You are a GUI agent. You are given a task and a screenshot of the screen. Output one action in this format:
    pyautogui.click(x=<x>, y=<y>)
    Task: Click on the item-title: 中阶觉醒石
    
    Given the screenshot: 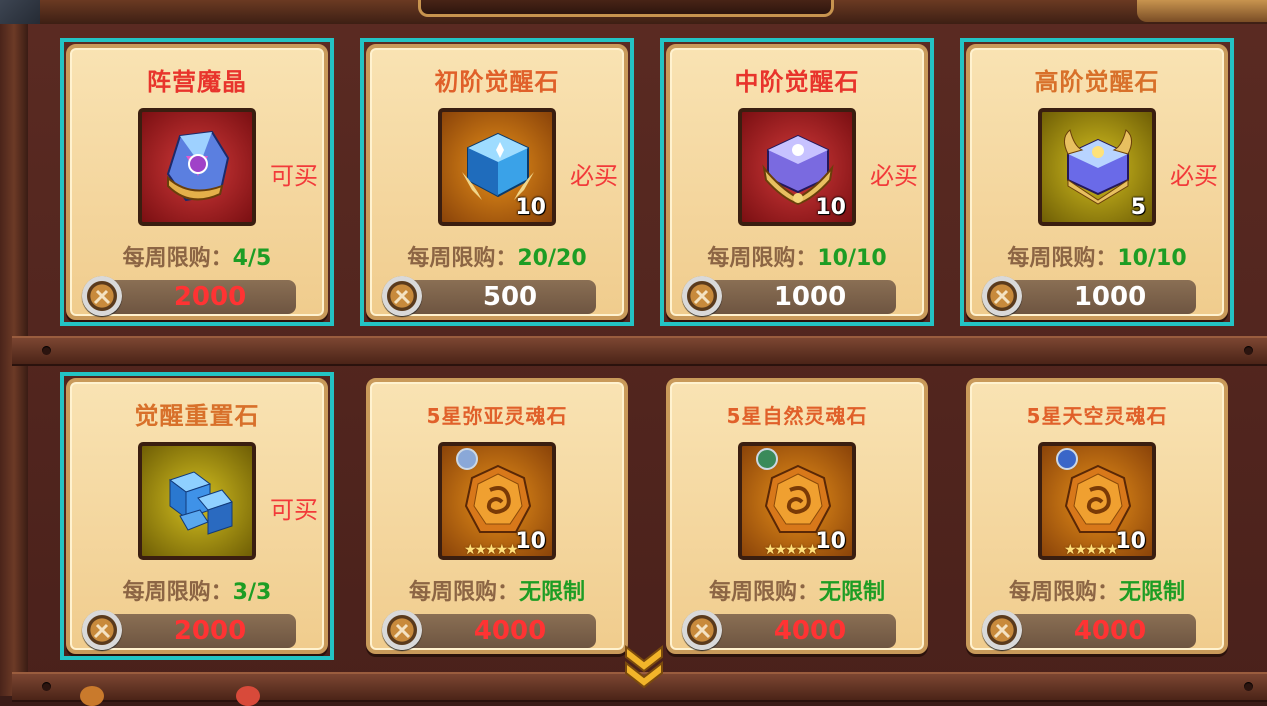 What is the action you would take?
    pyautogui.click(x=797, y=82)
    